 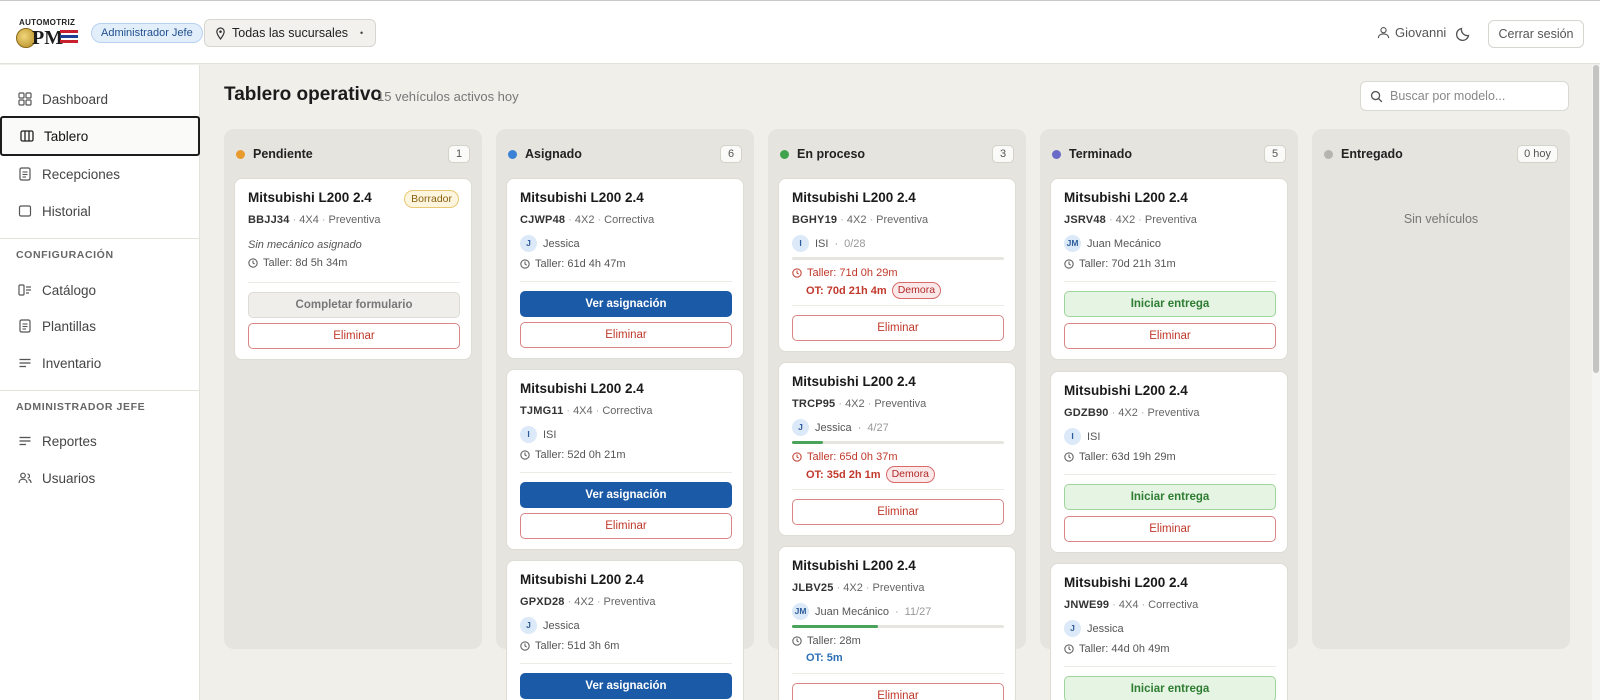 What do you see at coordinates (1421, 32) in the screenshot?
I see `user-name: Giovanni` at bounding box center [1421, 32].